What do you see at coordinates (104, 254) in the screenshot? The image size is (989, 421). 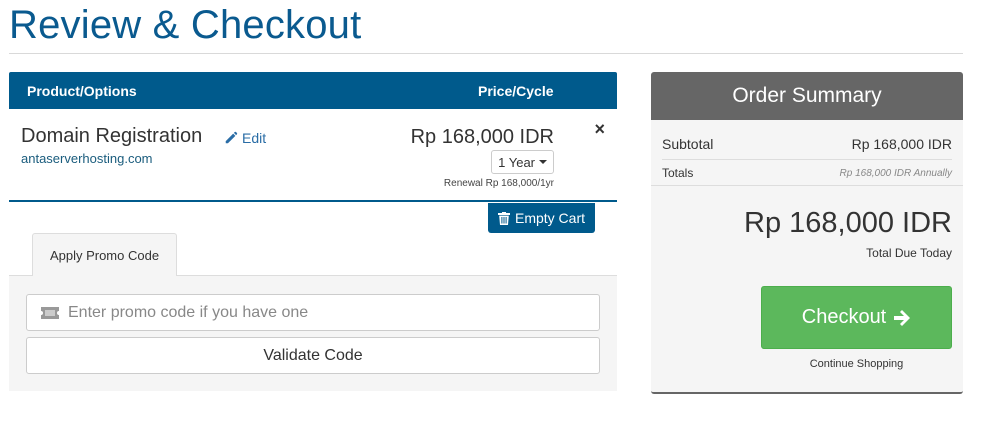 I see `tab-apply-promo-code: Apply Promo Code` at bounding box center [104, 254].